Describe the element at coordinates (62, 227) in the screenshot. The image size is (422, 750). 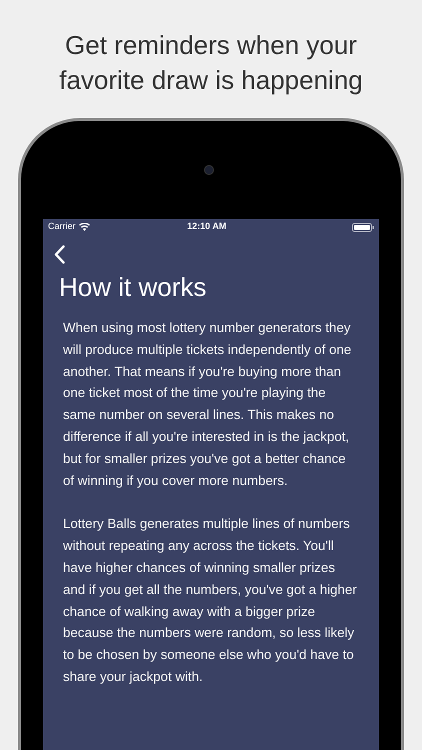
I see `carrier-label: Carrier` at that location.